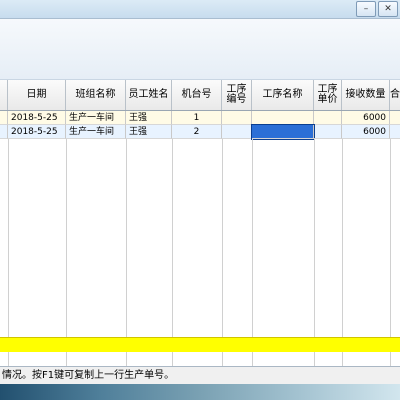  What do you see at coordinates (200, 9) in the screenshot?
I see `title-bar: – ✕` at bounding box center [200, 9].